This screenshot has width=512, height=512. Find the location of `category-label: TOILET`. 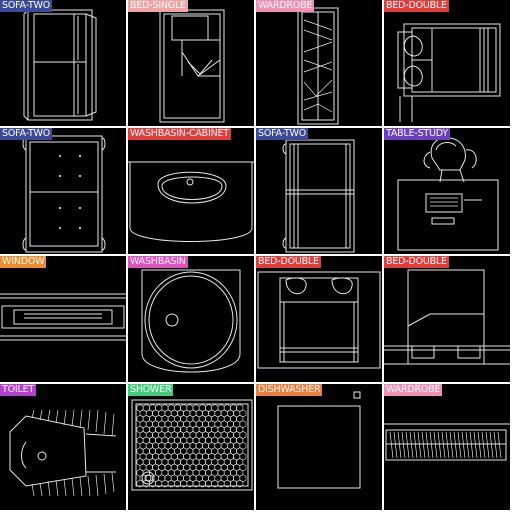

category-label: TOILET is located at coordinates (18, 390).